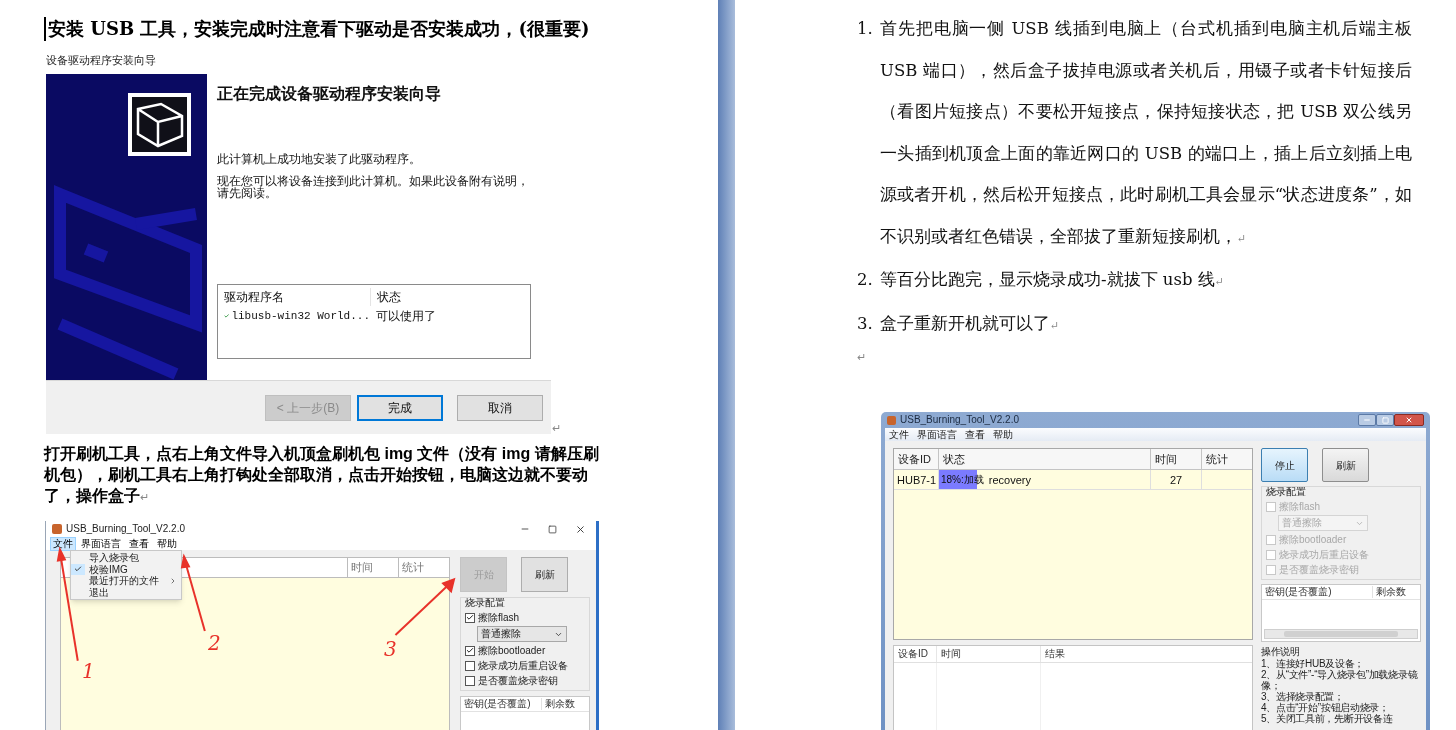 This screenshot has width=1456, height=730. I want to click on instruction-text: 2、从“文件”-“导入烧录包”加载烧录镜像；, so click(1340, 680).